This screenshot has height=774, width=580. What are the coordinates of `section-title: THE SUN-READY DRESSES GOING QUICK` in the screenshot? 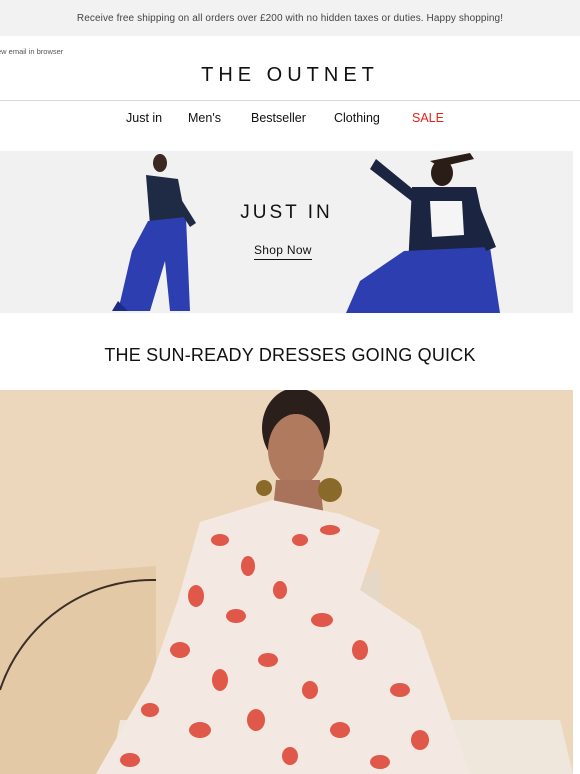 It's located at (290, 355).